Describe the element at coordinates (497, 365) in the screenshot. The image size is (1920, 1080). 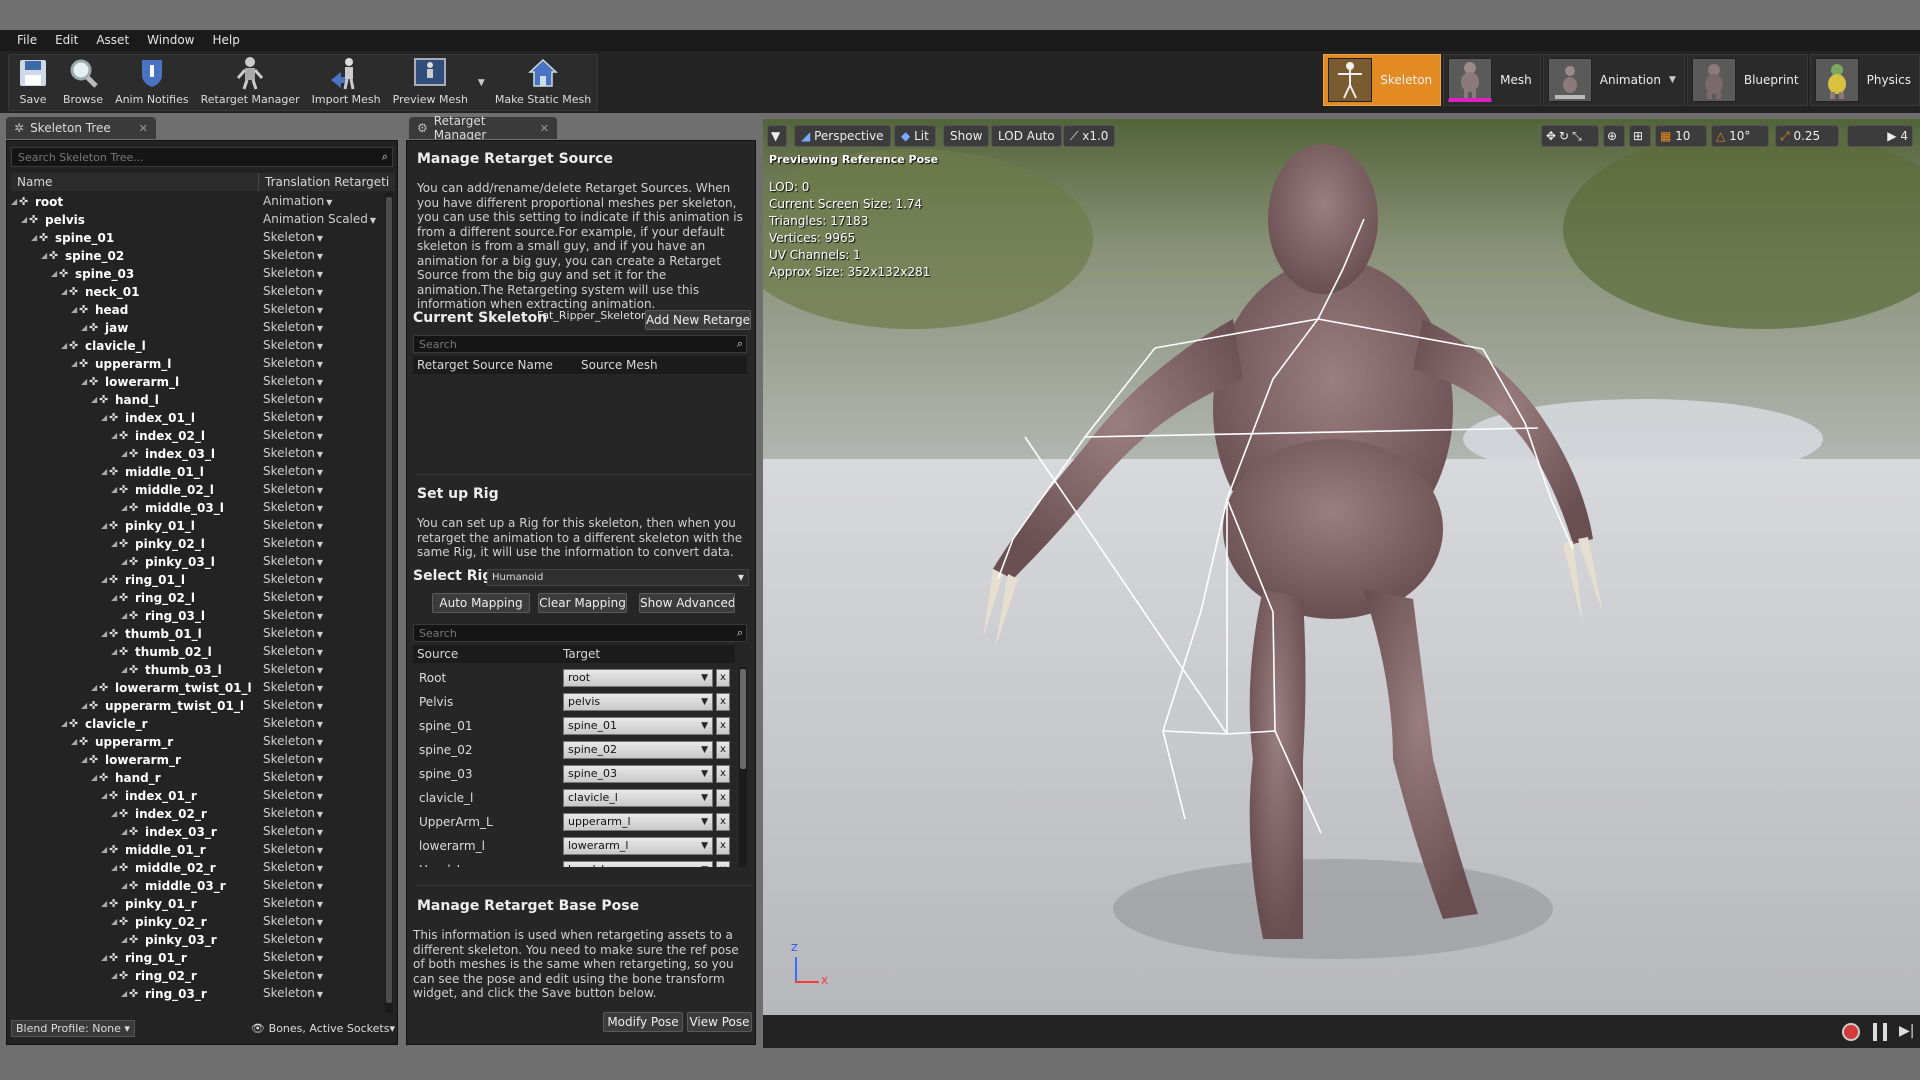
I see `column-retarget-source-name: Retarget Source Name` at that location.